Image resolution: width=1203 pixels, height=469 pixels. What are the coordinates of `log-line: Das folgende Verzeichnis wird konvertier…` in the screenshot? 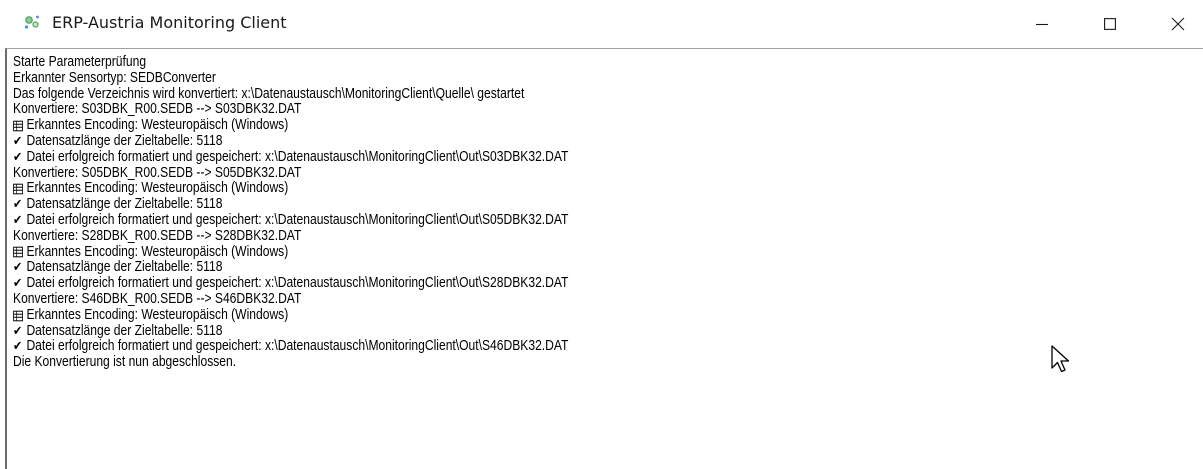 It's located at (290, 94).